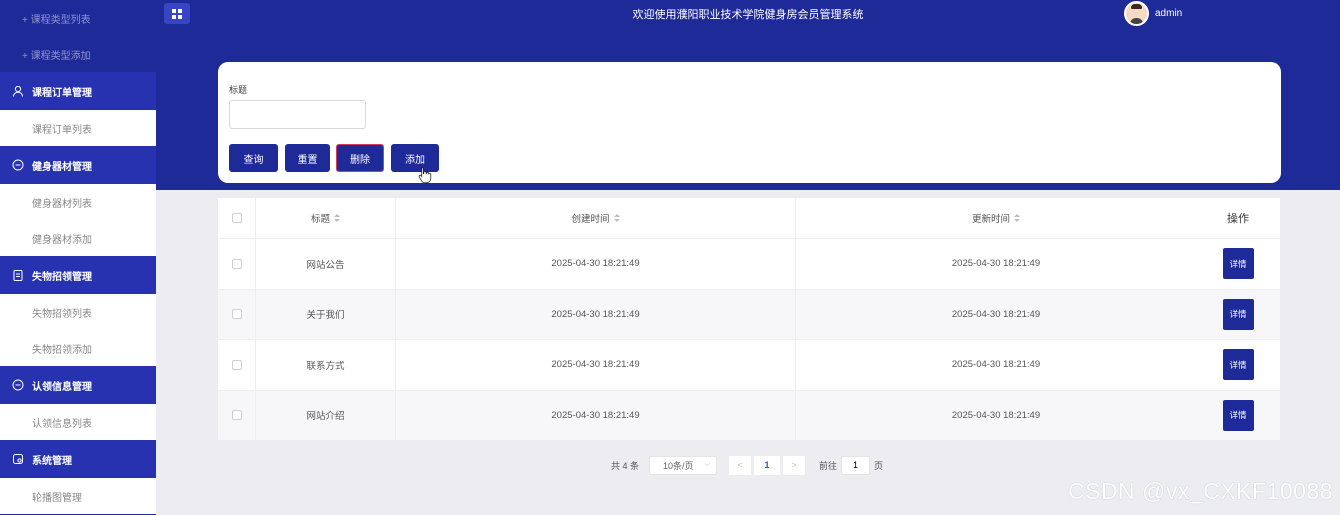 The image size is (1340, 515). I want to click on sidebar-group-claim-info: 认领信息管理, so click(78, 385).